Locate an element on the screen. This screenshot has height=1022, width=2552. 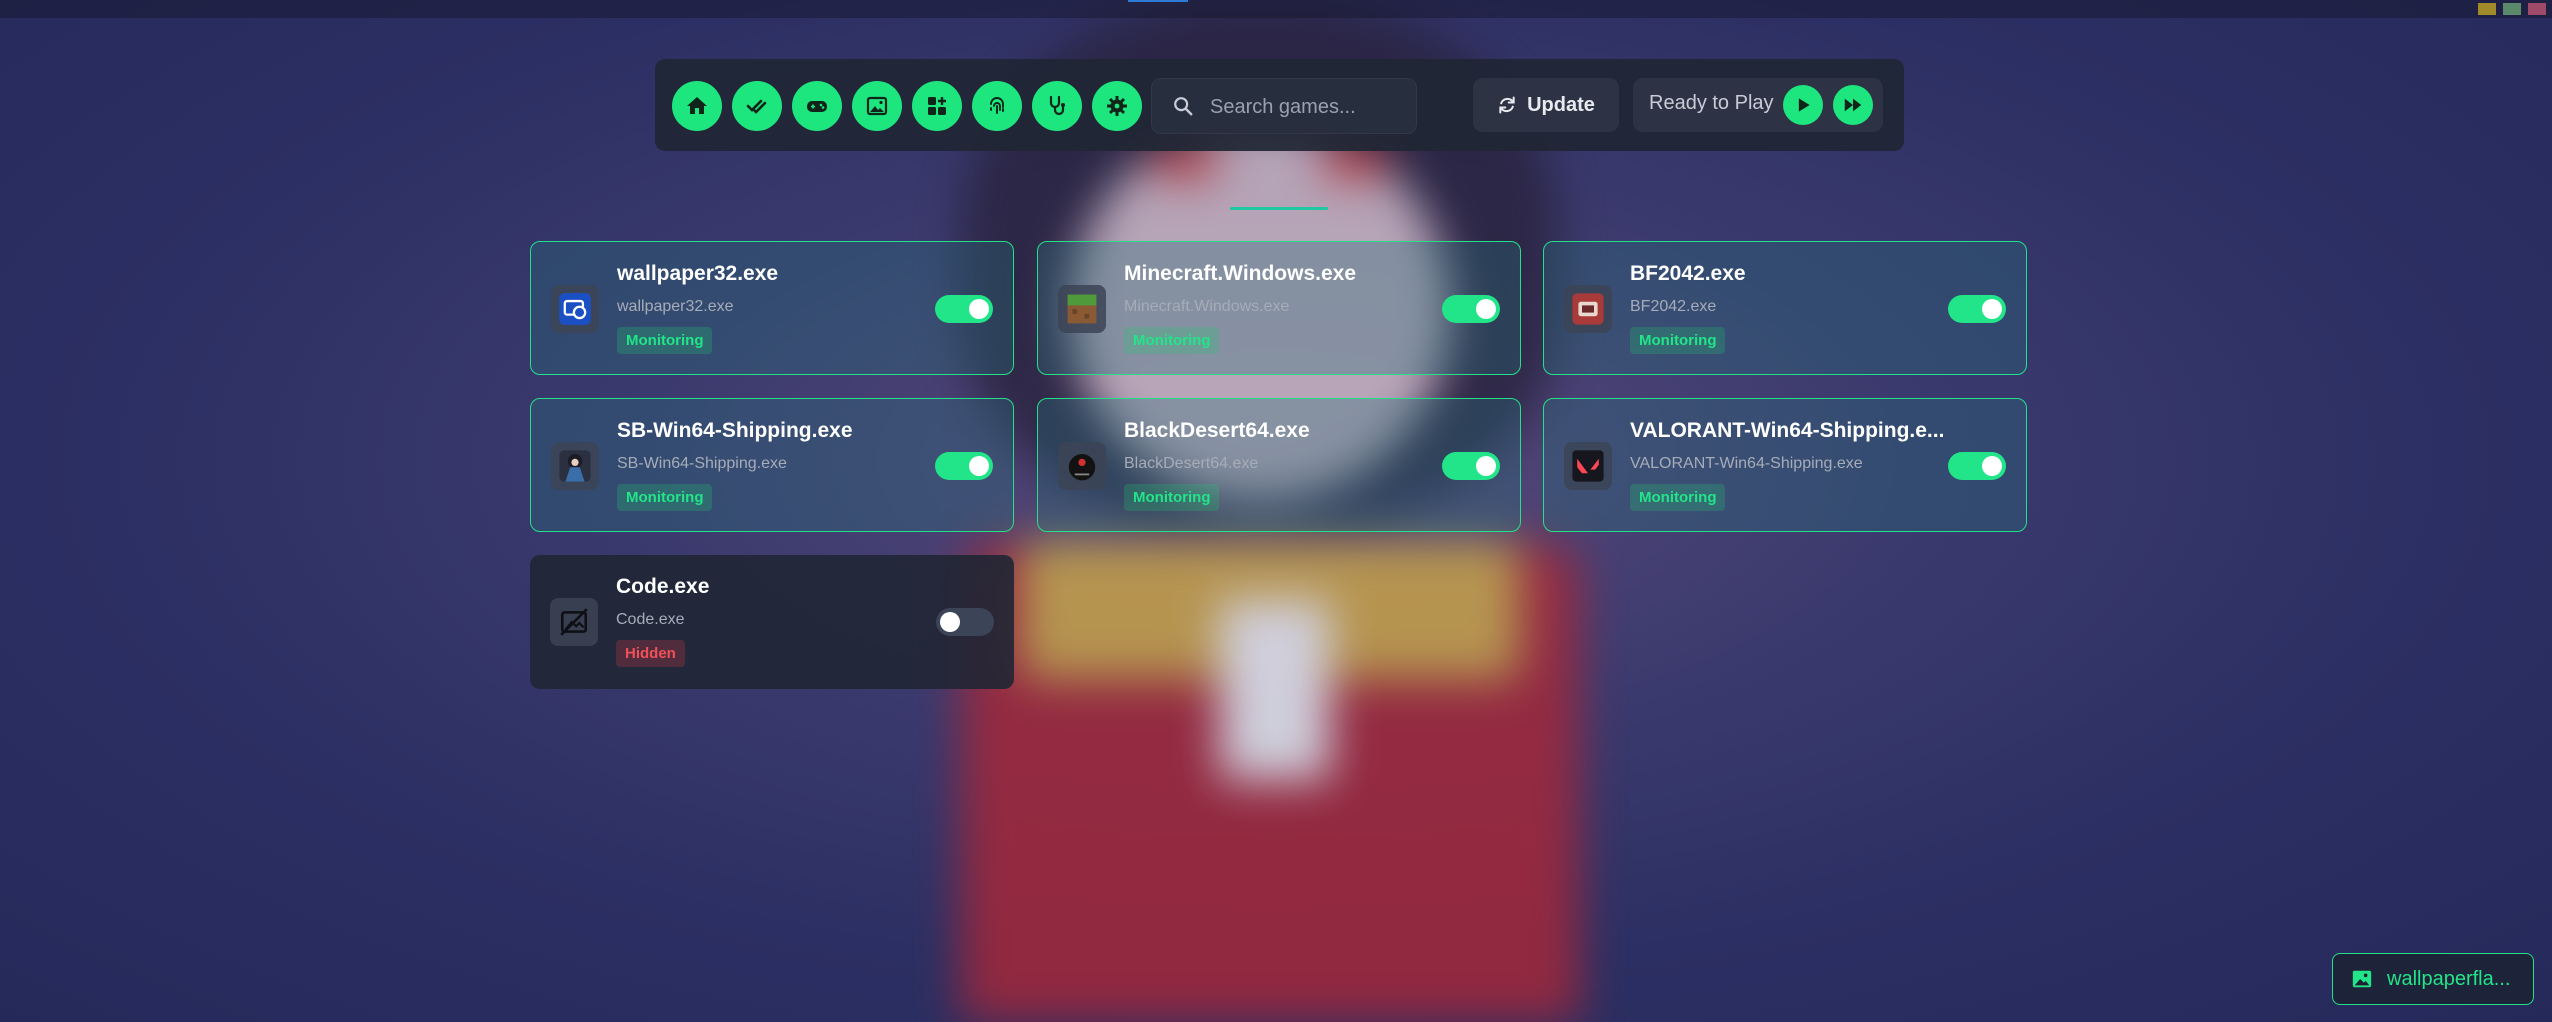
settings-button is located at coordinates (1117, 106).